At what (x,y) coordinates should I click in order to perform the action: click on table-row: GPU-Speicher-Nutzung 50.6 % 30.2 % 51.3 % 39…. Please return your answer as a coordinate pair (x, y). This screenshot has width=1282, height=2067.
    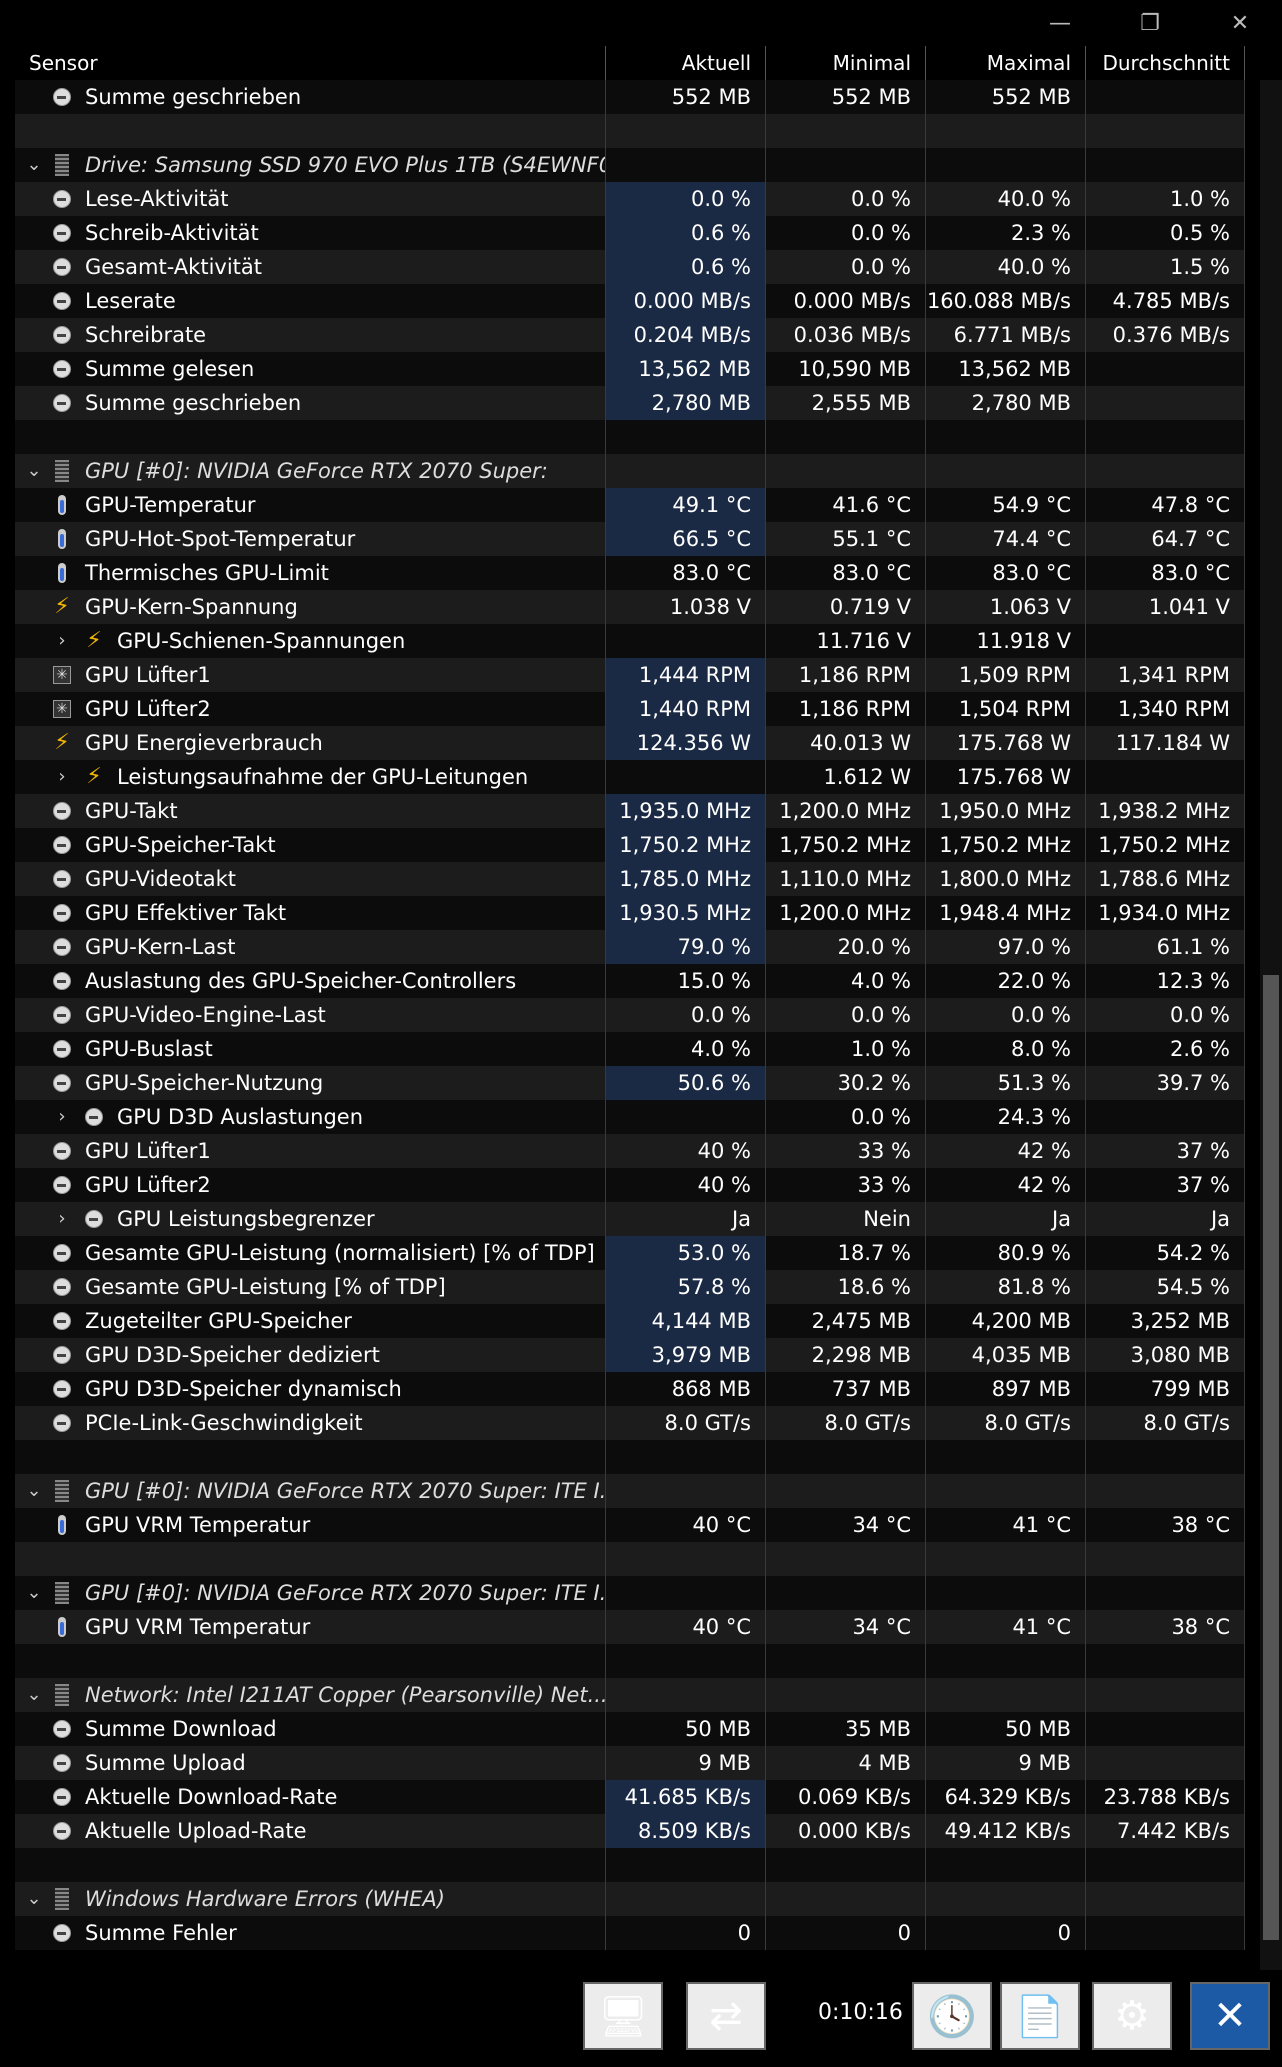
    Looking at the image, I should click on (630, 1083).